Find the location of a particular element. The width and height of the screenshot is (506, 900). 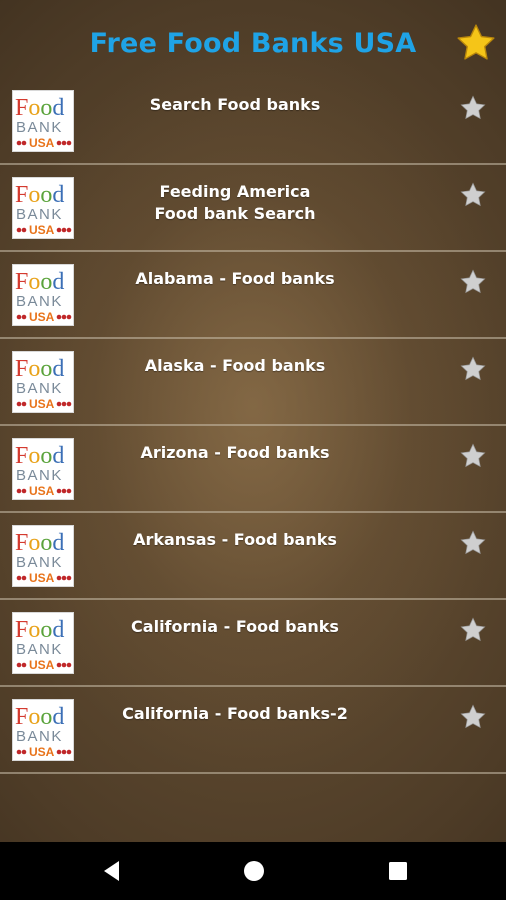

list-item: Food BANK USA Search Food banks is located at coordinates (253, 121).